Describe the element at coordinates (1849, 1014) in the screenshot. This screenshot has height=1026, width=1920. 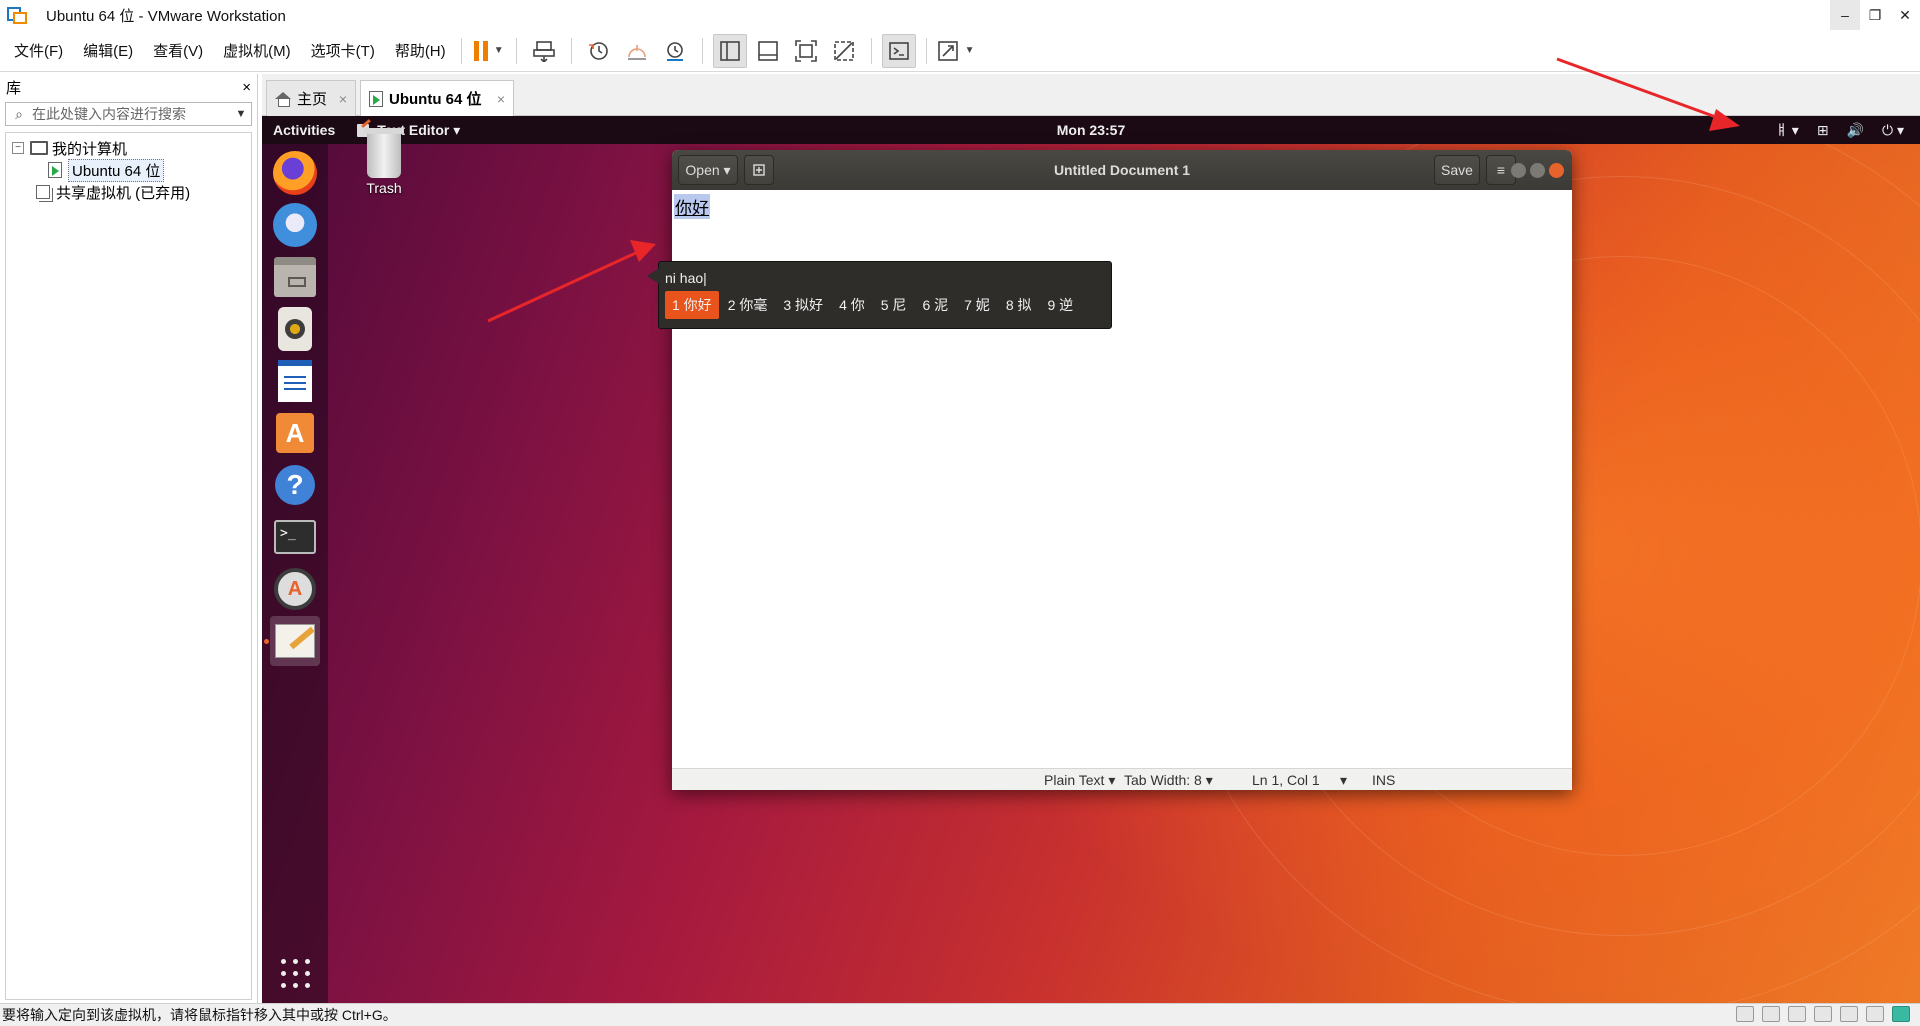
I see `sound-card-icon` at that location.